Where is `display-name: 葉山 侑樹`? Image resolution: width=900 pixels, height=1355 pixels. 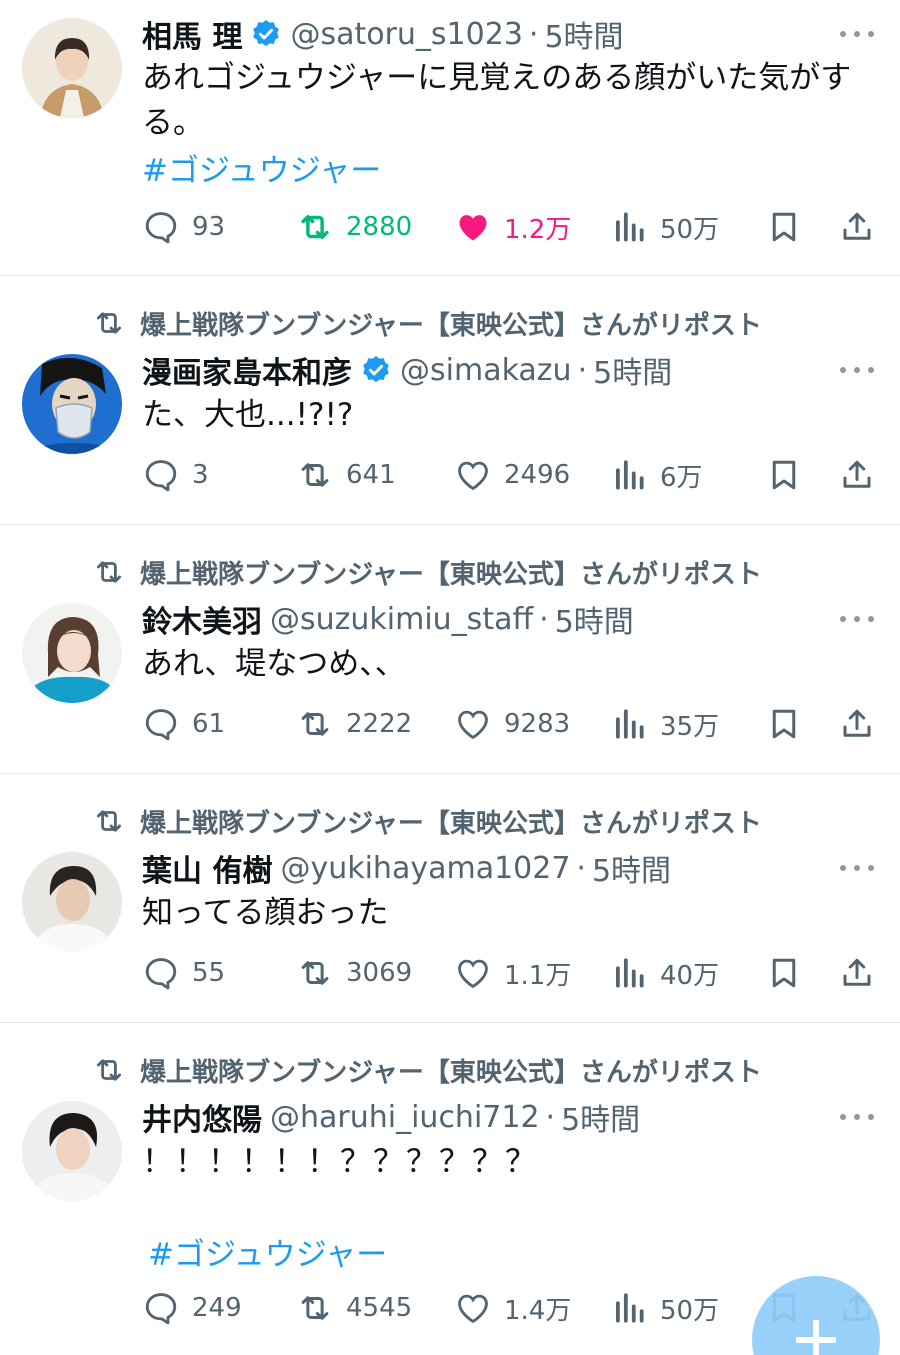 display-name: 葉山 侑樹 is located at coordinates (207, 868).